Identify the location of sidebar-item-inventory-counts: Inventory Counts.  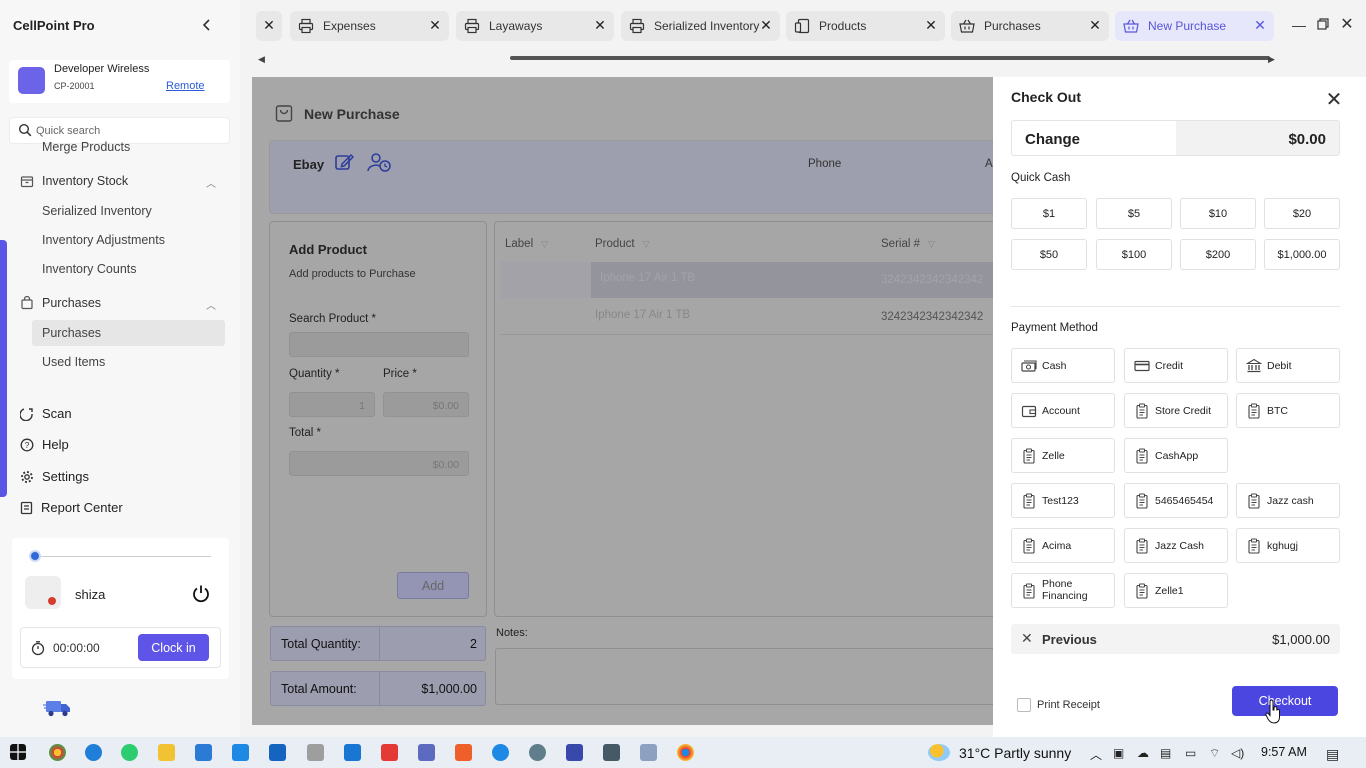
(89, 269).